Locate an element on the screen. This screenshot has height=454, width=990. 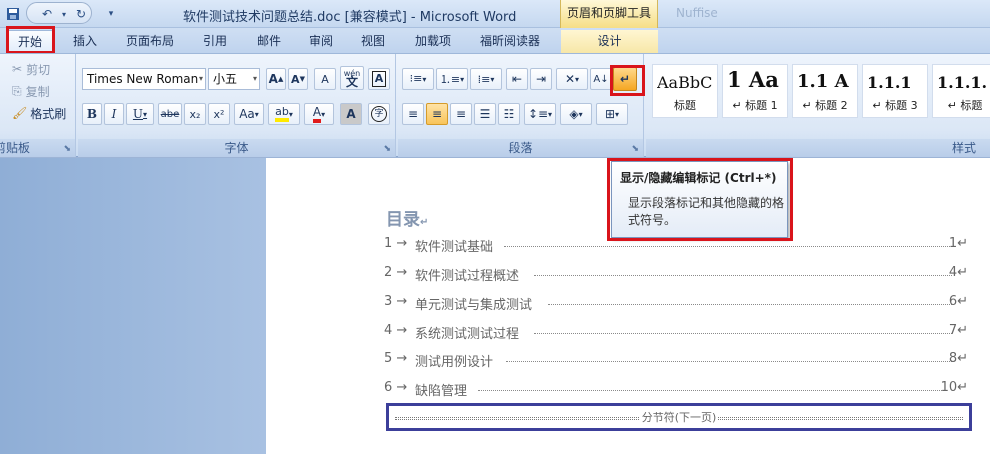
font-name-value: Times New Roman is located at coordinates (143, 79).